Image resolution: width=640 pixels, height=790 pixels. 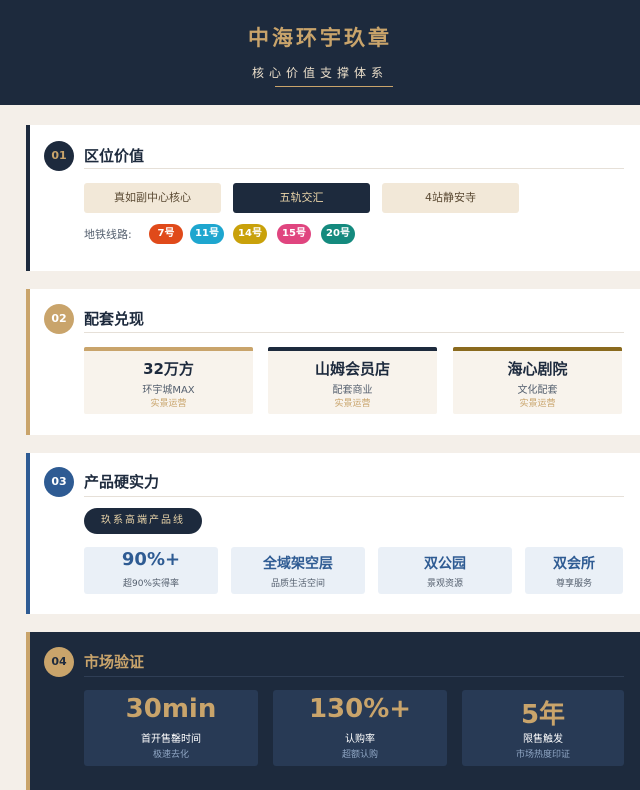 What do you see at coordinates (298, 564) in the screenshot?
I see `feature-value: 全域架空层` at bounding box center [298, 564].